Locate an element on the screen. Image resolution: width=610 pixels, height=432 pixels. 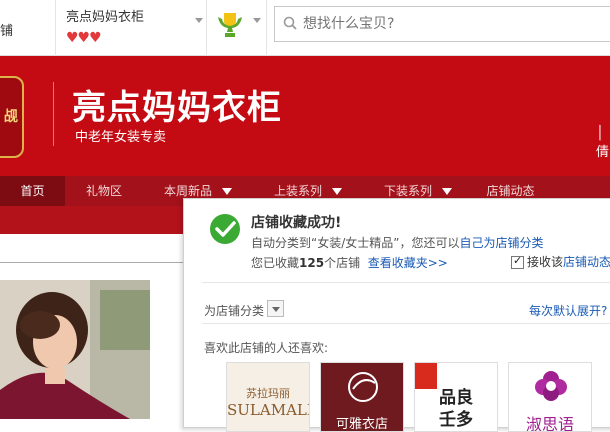
also-like-label: 喜欢此店铺的人还喜欢: is located at coordinates (266, 348).